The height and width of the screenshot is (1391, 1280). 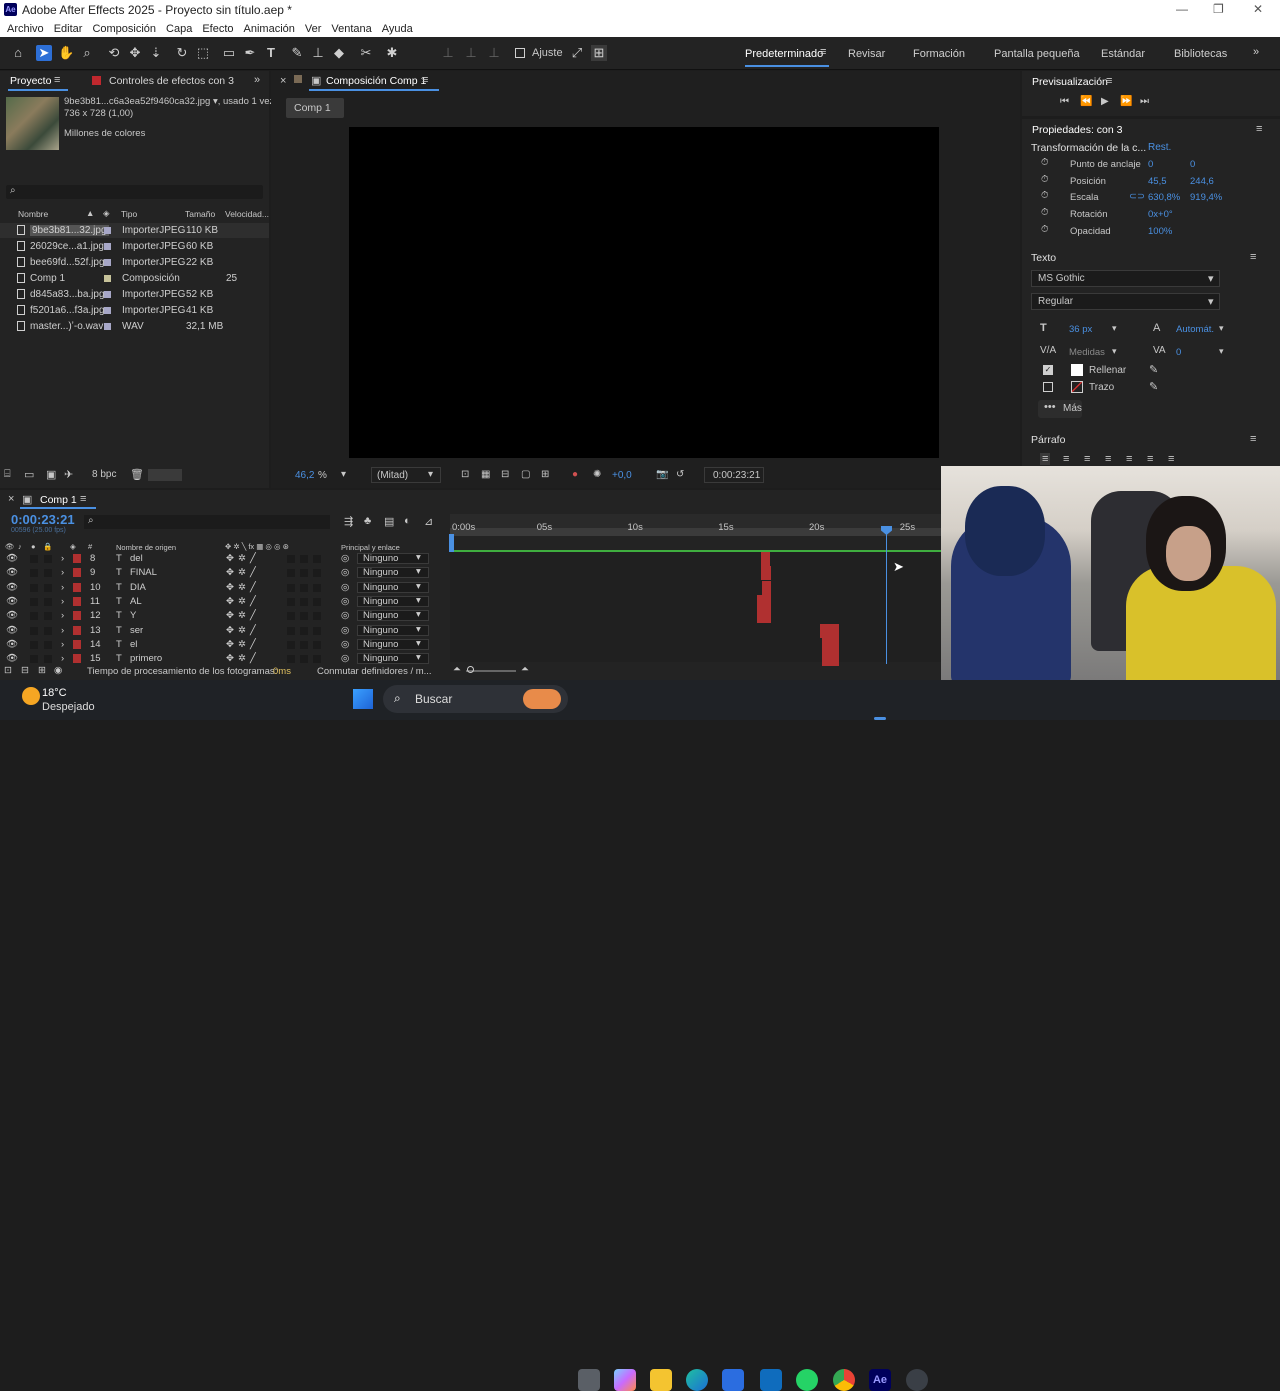 I want to click on anchor-tool-icon: ⬚, so click(x=203, y=53).